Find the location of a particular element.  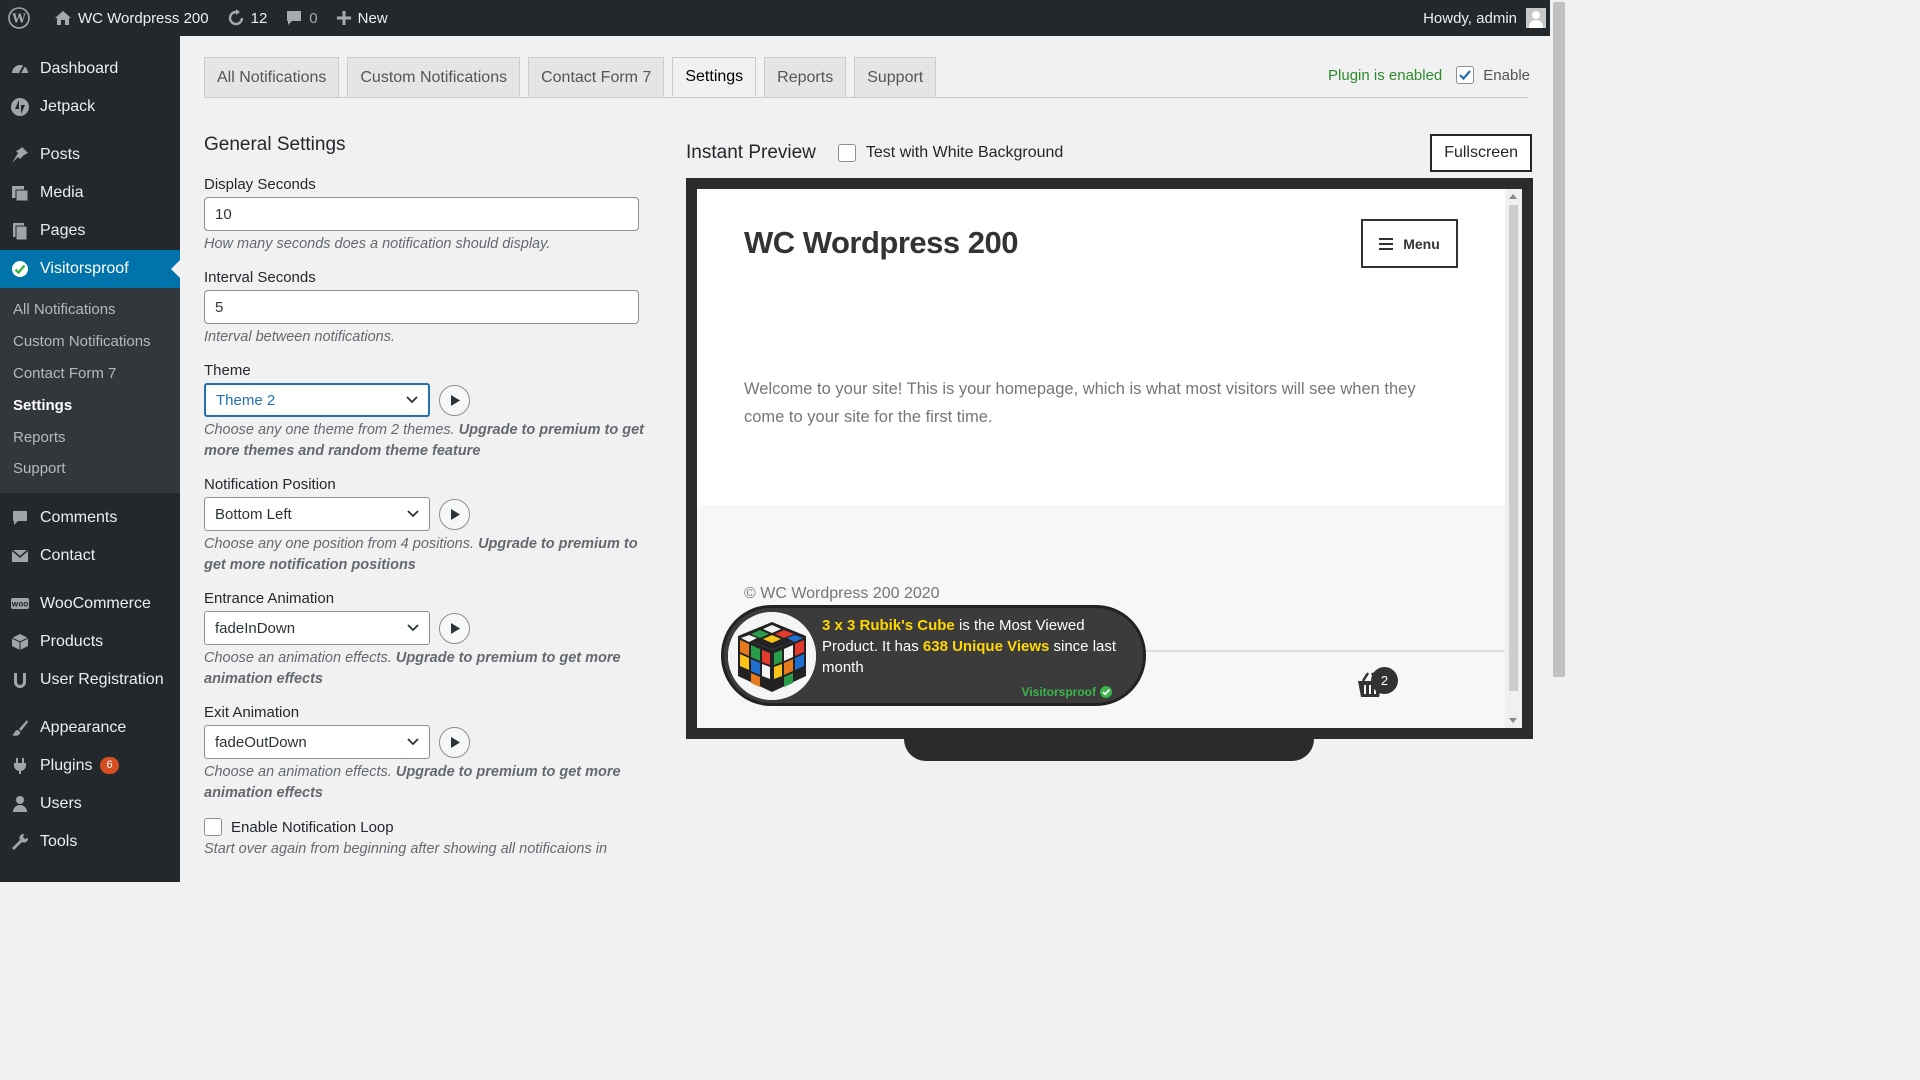

scroll-up-arrow-icon is located at coordinates (1513, 196).